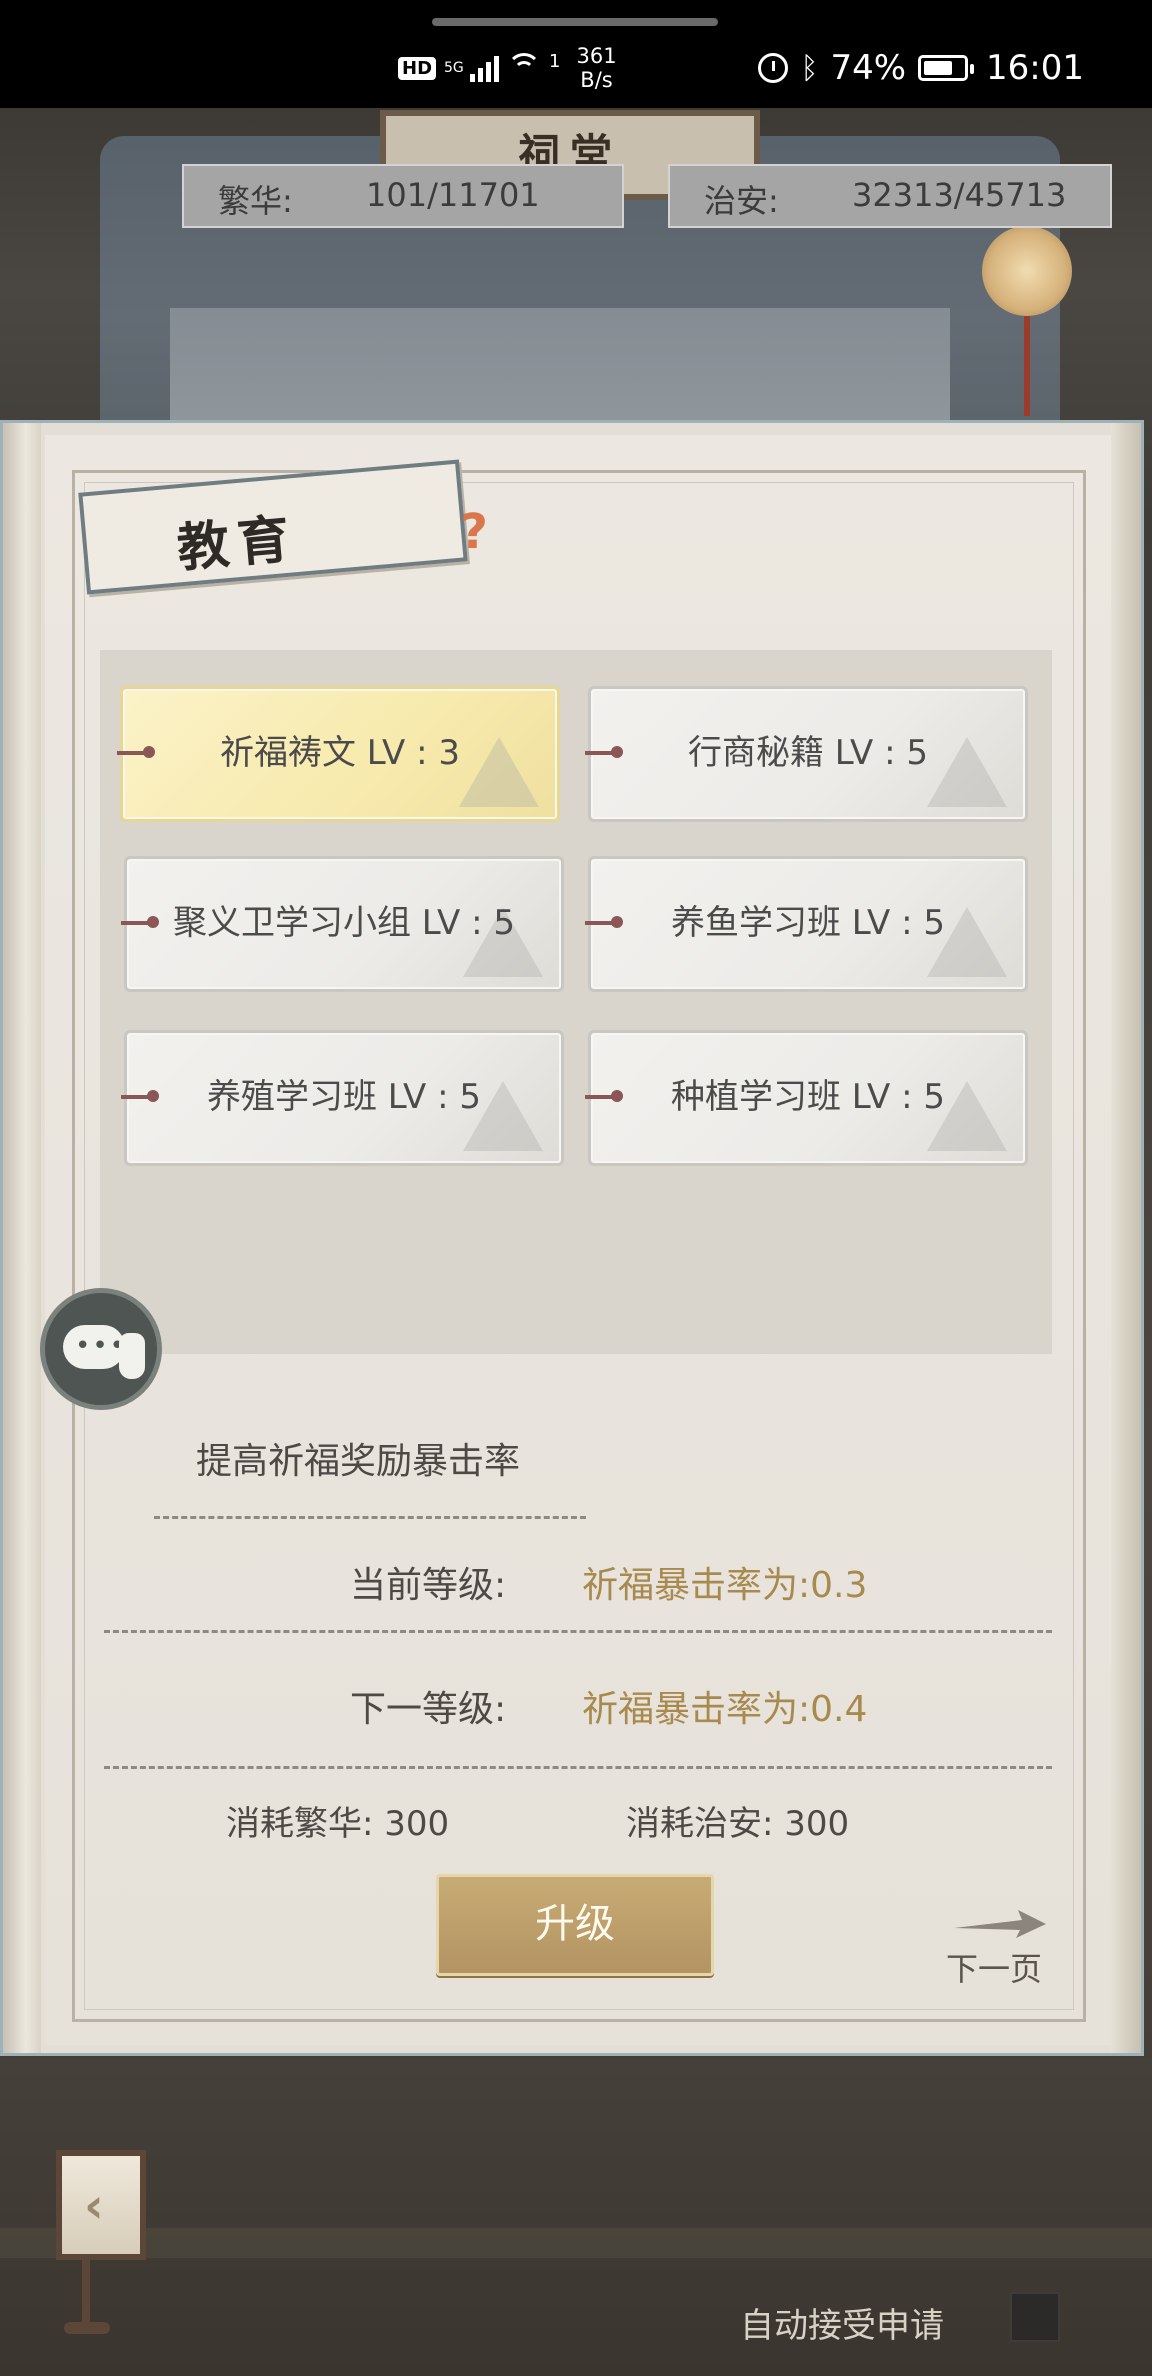 The height and width of the screenshot is (2376, 1152). I want to click on skill-card-merchant: 行商秘籍 LV : 5, so click(806, 754).